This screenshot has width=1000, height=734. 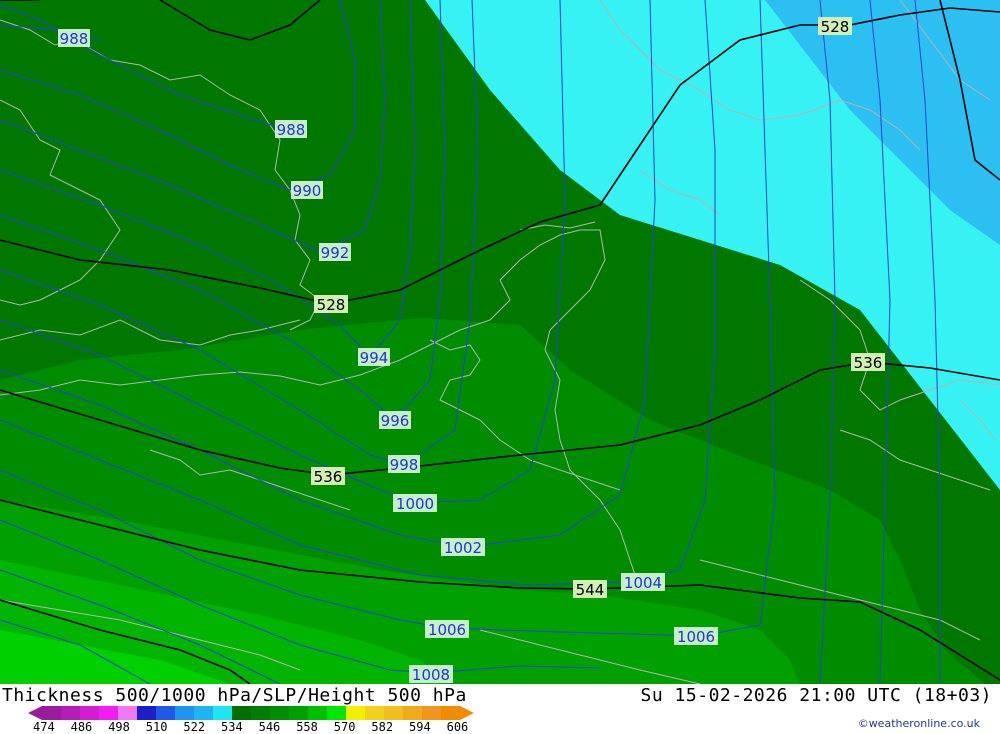 What do you see at coordinates (44, 727) in the screenshot?
I see `scale-tick-label: 474` at bounding box center [44, 727].